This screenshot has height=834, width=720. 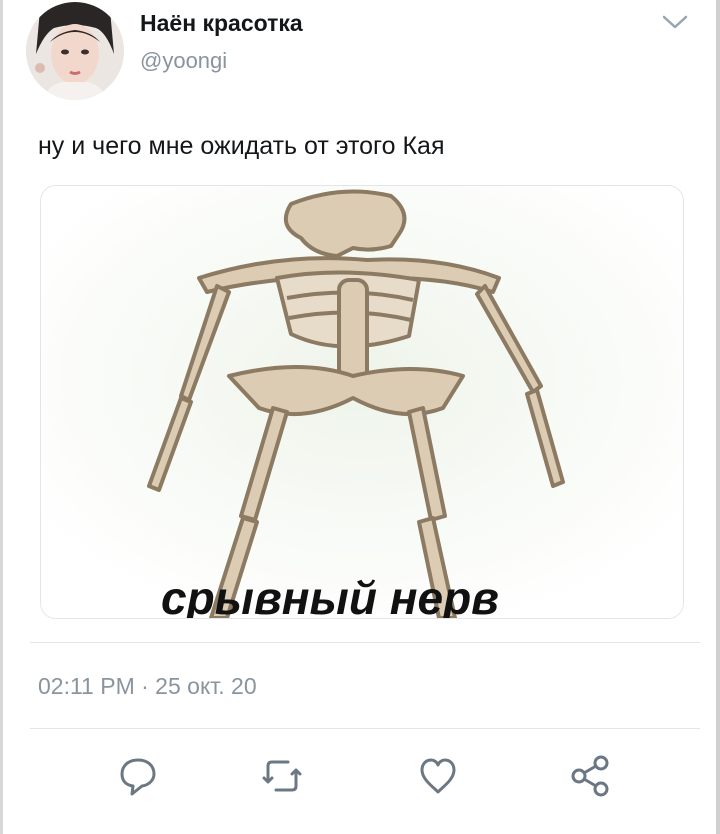 What do you see at coordinates (183, 61) in the screenshot?
I see `handle: @yoongi` at bounding box center [183, 61].